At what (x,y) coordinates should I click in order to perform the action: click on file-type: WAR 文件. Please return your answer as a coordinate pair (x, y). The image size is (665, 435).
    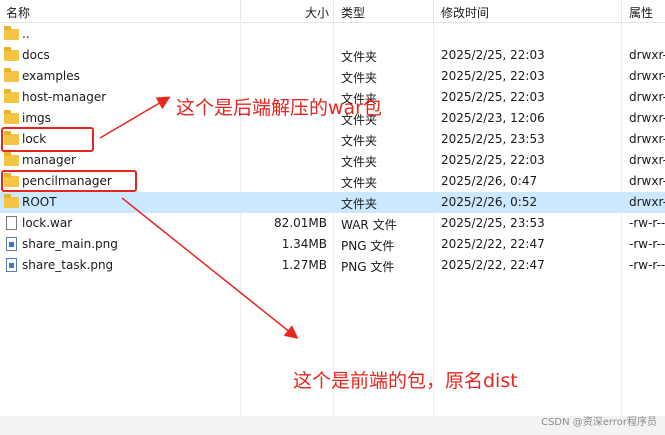
    Looking at the image, I should click on (369, 225).